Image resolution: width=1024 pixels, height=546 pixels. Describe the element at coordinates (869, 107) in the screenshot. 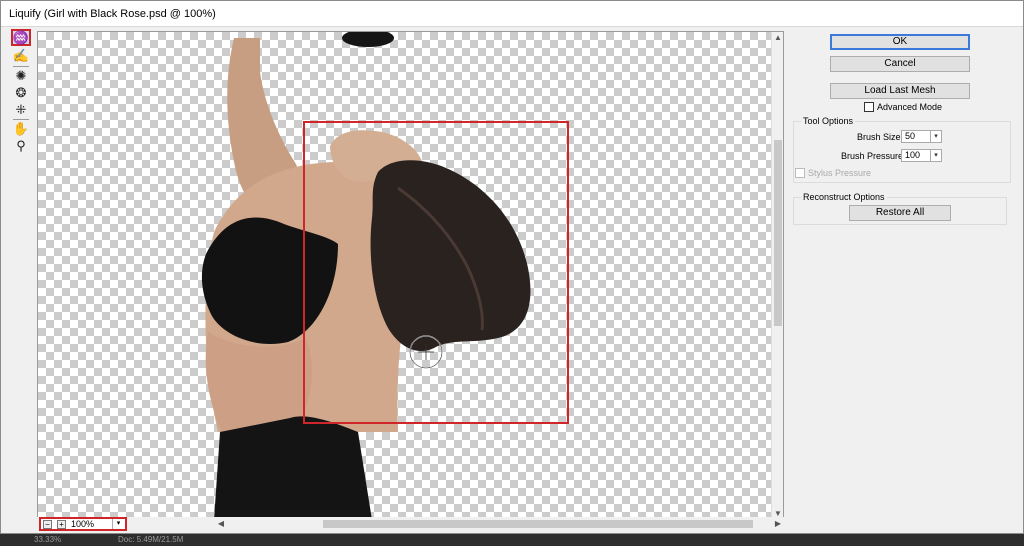

I see `advanced-mode-checkbox` at that location.